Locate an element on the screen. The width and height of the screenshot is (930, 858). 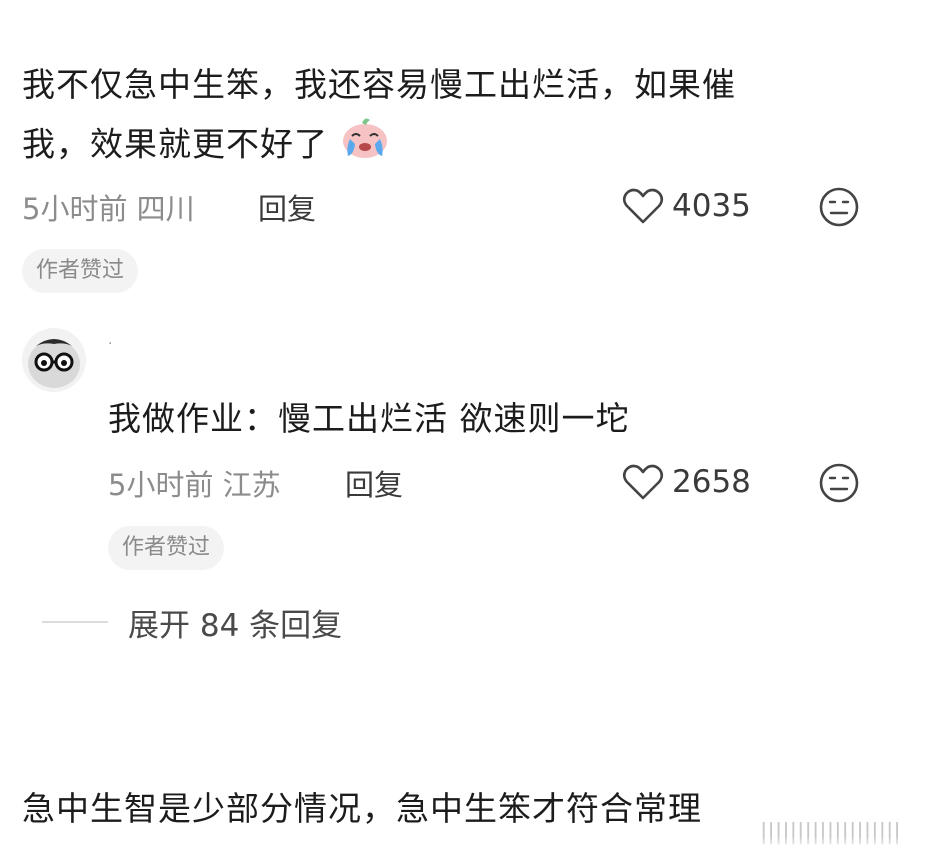
reply-time: 5小时前 is located at coordinates (161, 485).